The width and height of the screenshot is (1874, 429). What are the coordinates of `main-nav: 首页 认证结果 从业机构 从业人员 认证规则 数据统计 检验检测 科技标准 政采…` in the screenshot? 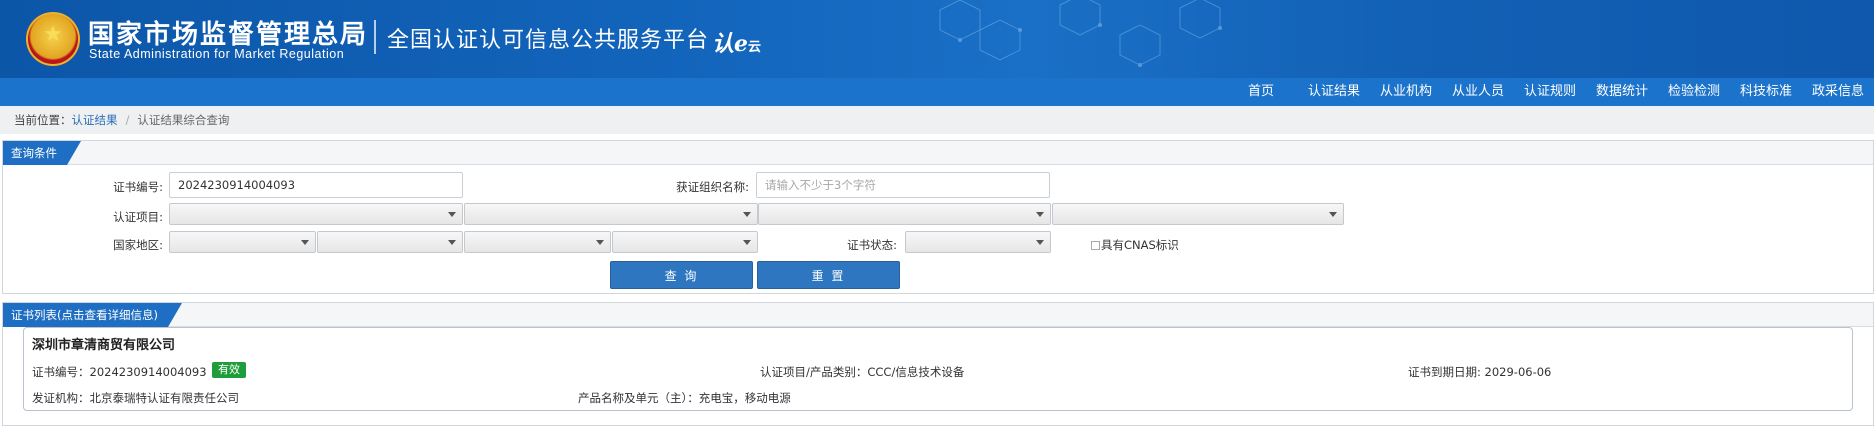 It's located at (937, 92).